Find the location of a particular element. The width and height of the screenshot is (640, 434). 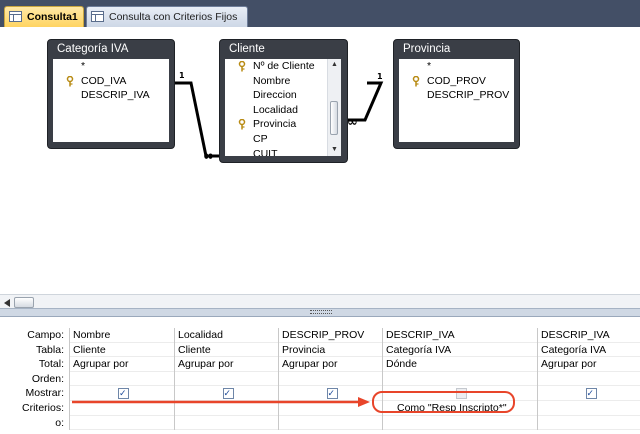

cell-campo: DESCRIP_PROV is located at coordinates (330, 335).